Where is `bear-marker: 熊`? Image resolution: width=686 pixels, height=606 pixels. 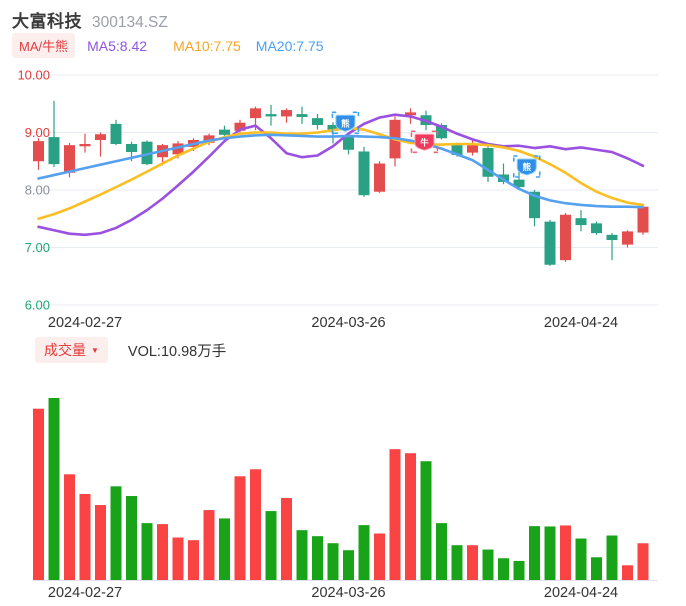 bear-marker: 熊 is located at coordinates (526, 166).